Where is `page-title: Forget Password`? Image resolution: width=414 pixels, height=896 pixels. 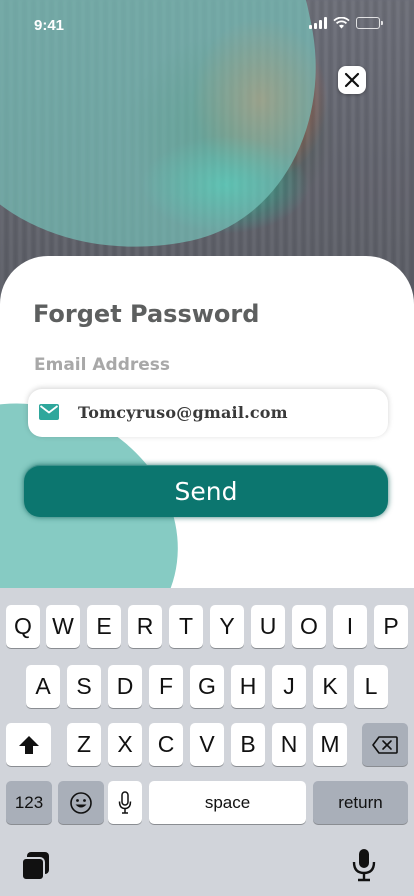
page-title: Forget Password is located at coordinates (146, 314).